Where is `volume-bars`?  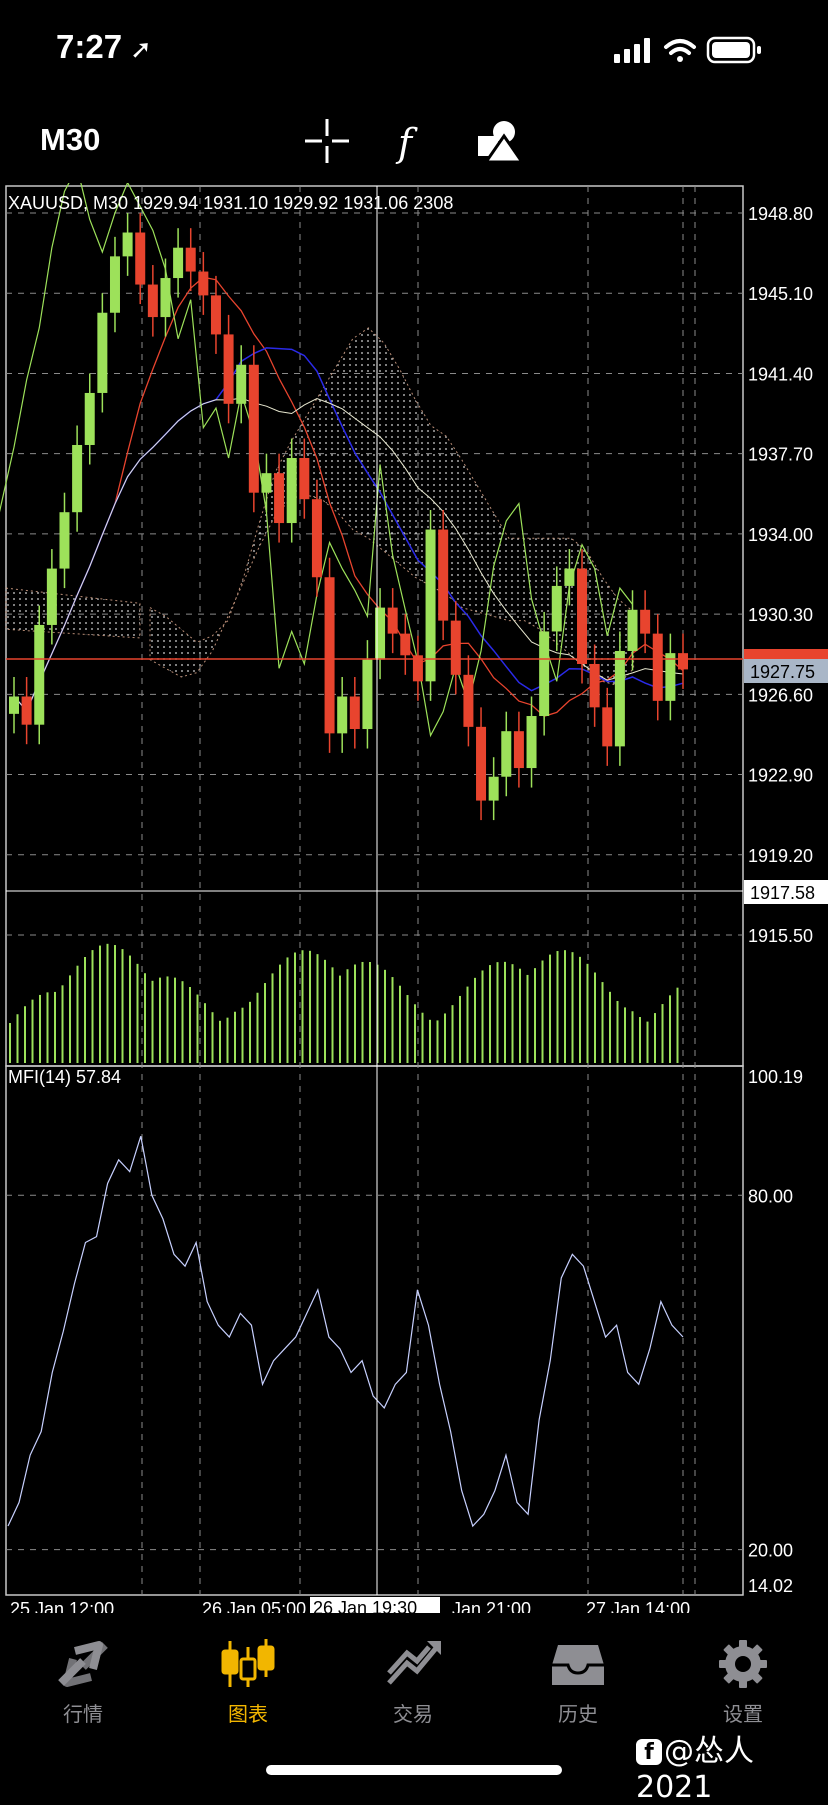
volume-bars is located at coordinates (344, 1003).